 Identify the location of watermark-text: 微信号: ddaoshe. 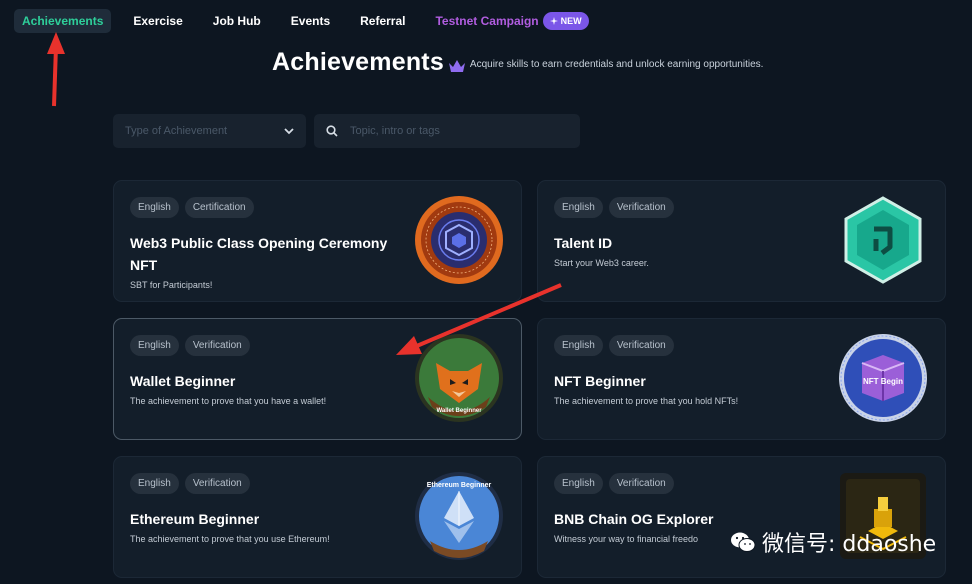
(849, 544).